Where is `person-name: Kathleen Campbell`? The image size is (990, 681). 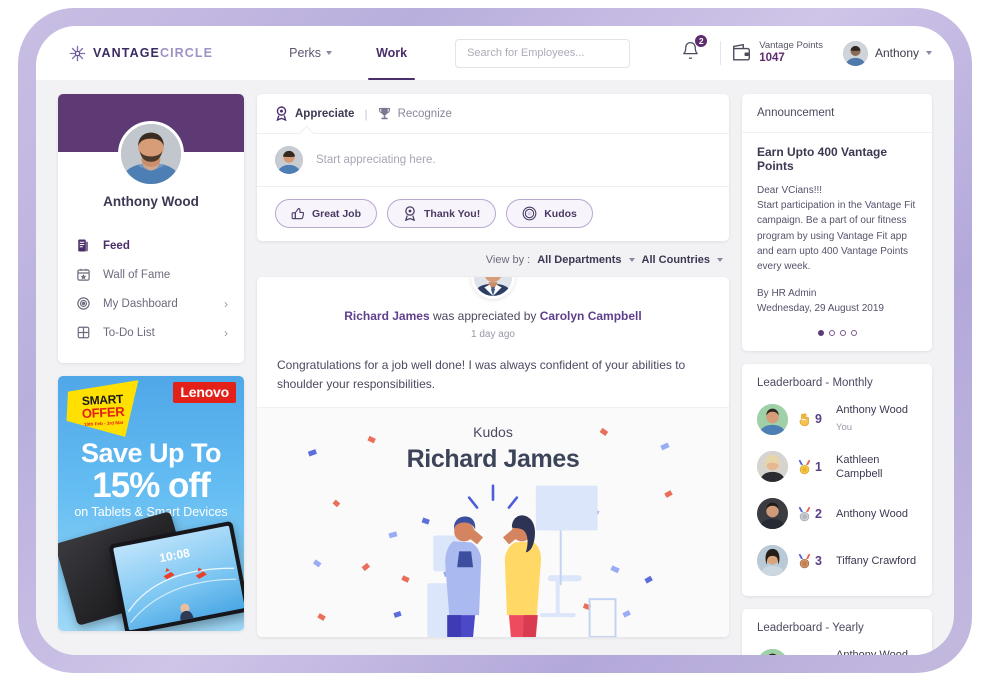
person-name: Kathleen Campbell is located at coordinates (859, 466).